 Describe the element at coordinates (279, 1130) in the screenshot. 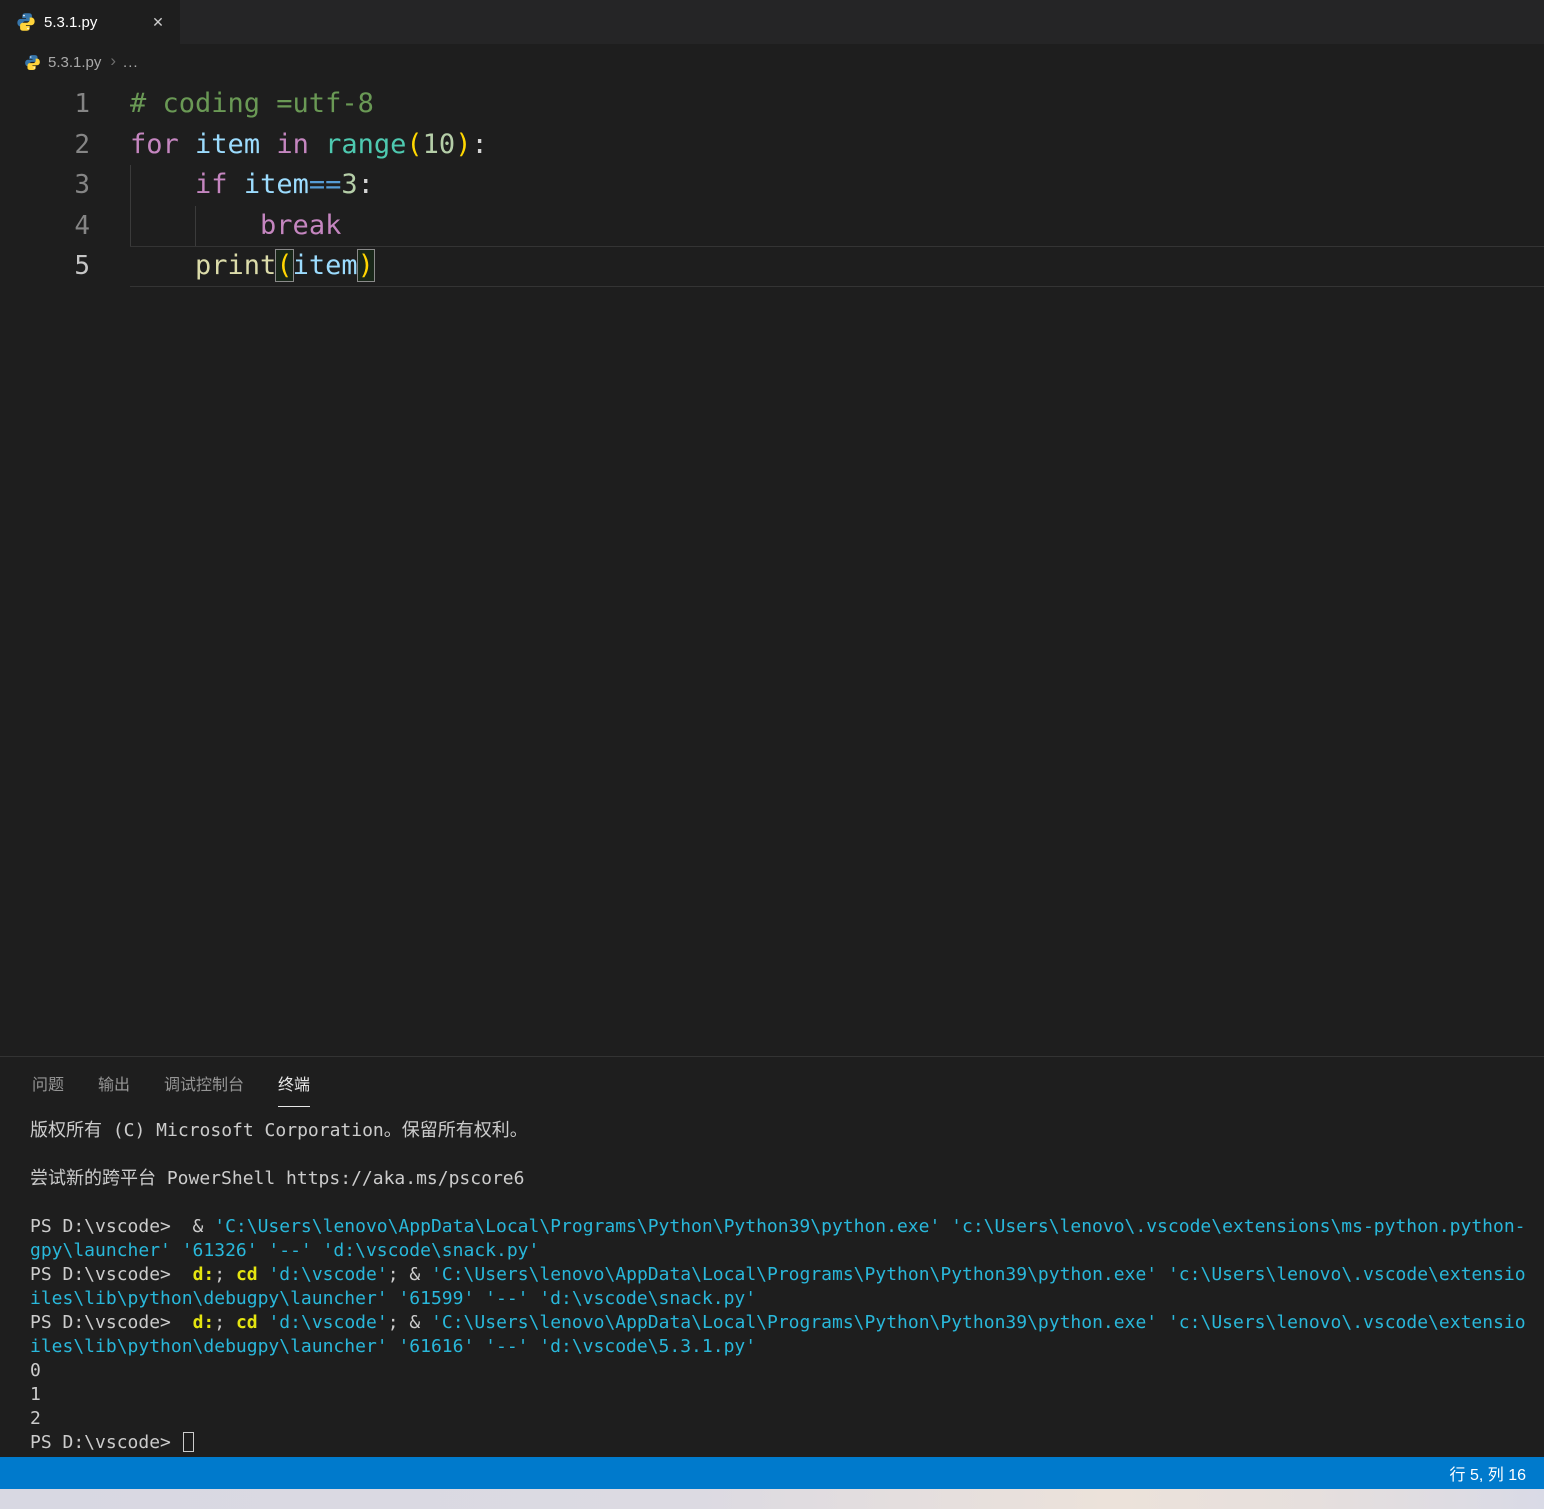

I see `terminal-line: 版权所有 (C) Microsoft Corporation。保留所有权利。` at that location.